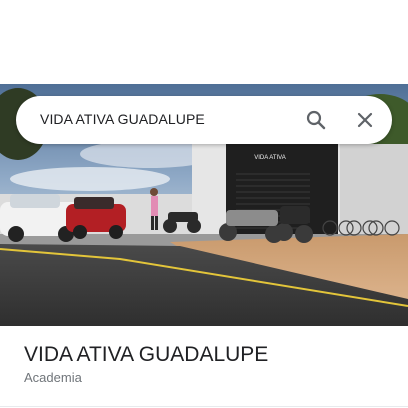 This screenshot has width=408, height=408. What do you see at coordinates (146, 354) in the screenshot?
I see `place-title: VIDA ATIVA GUADALUPE` at bounding box center [146, 354].